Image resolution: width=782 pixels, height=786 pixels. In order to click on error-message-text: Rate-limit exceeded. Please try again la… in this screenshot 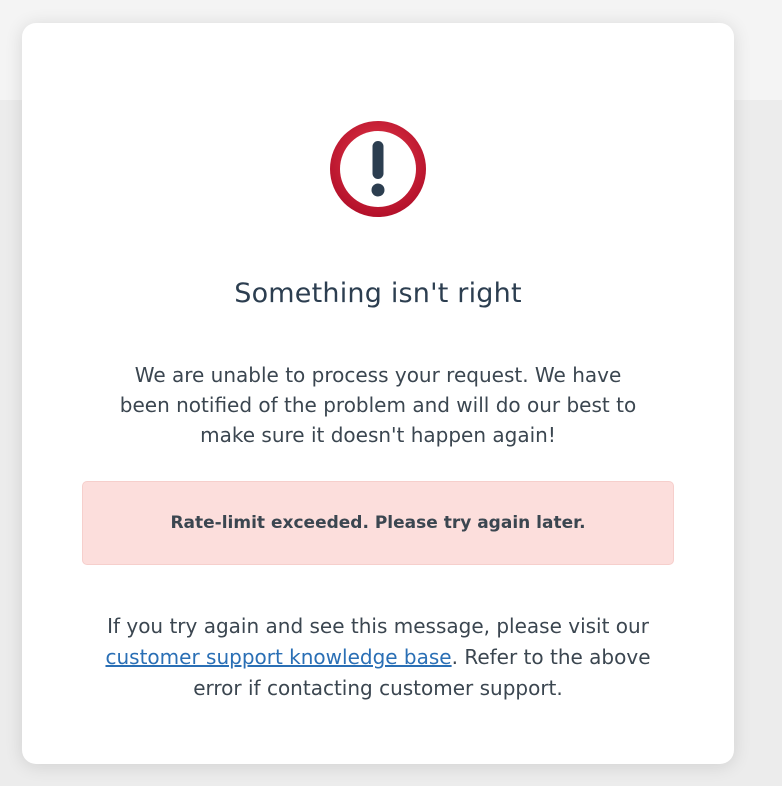, I will do `click(378, 523)`.